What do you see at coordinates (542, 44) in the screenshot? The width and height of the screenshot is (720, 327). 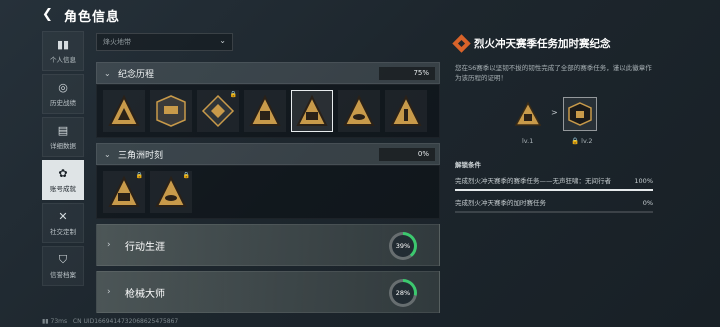 I see `detail-title-text: 烈火冲天赛季任务加时赛纪念` at bounding box center [542, 44].